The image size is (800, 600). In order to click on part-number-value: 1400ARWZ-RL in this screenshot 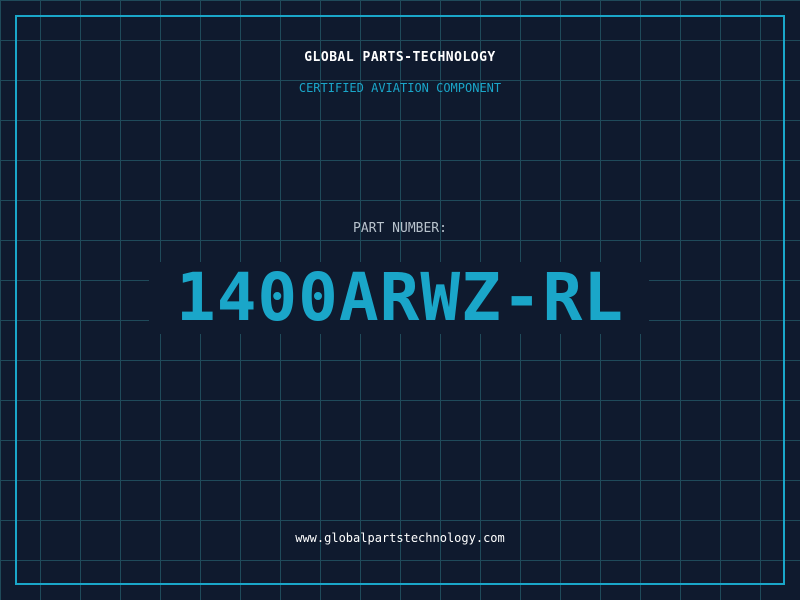, I will do `click(400, 297)`.